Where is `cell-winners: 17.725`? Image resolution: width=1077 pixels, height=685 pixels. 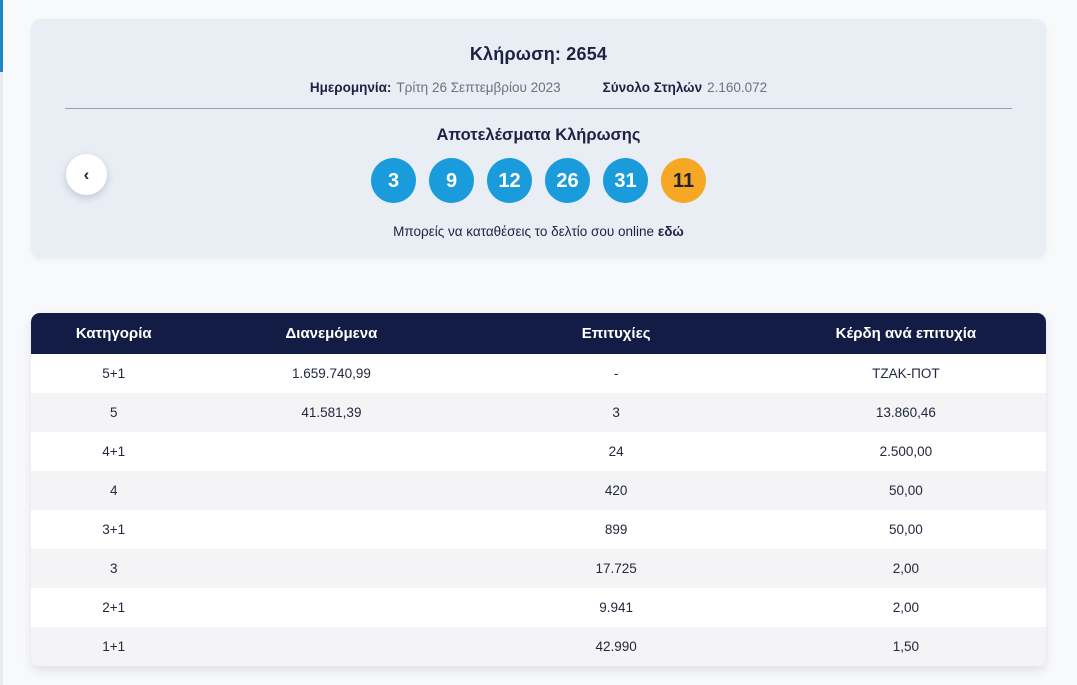
cell-winners: 17.725 is located at coordinates (616, 568).